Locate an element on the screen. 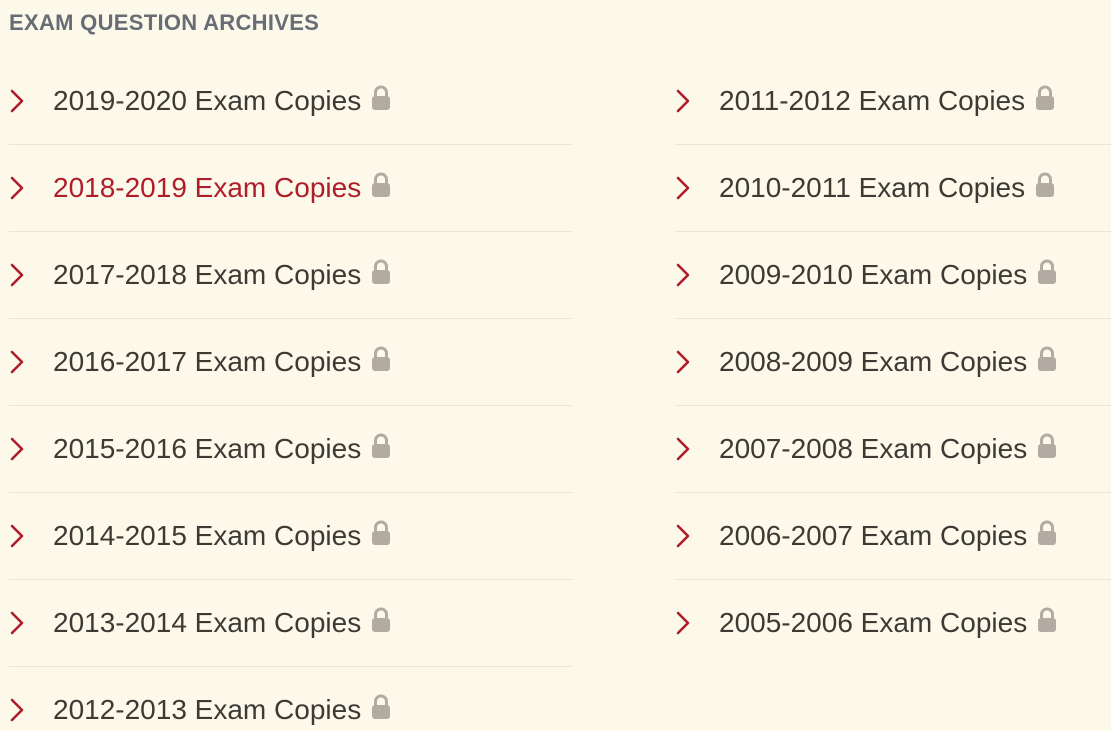 Image resolution: width=1111 pixels, height=731 pixels. archive-item: 2011-2012 Exam Copies is located at coordinates (893, 101).